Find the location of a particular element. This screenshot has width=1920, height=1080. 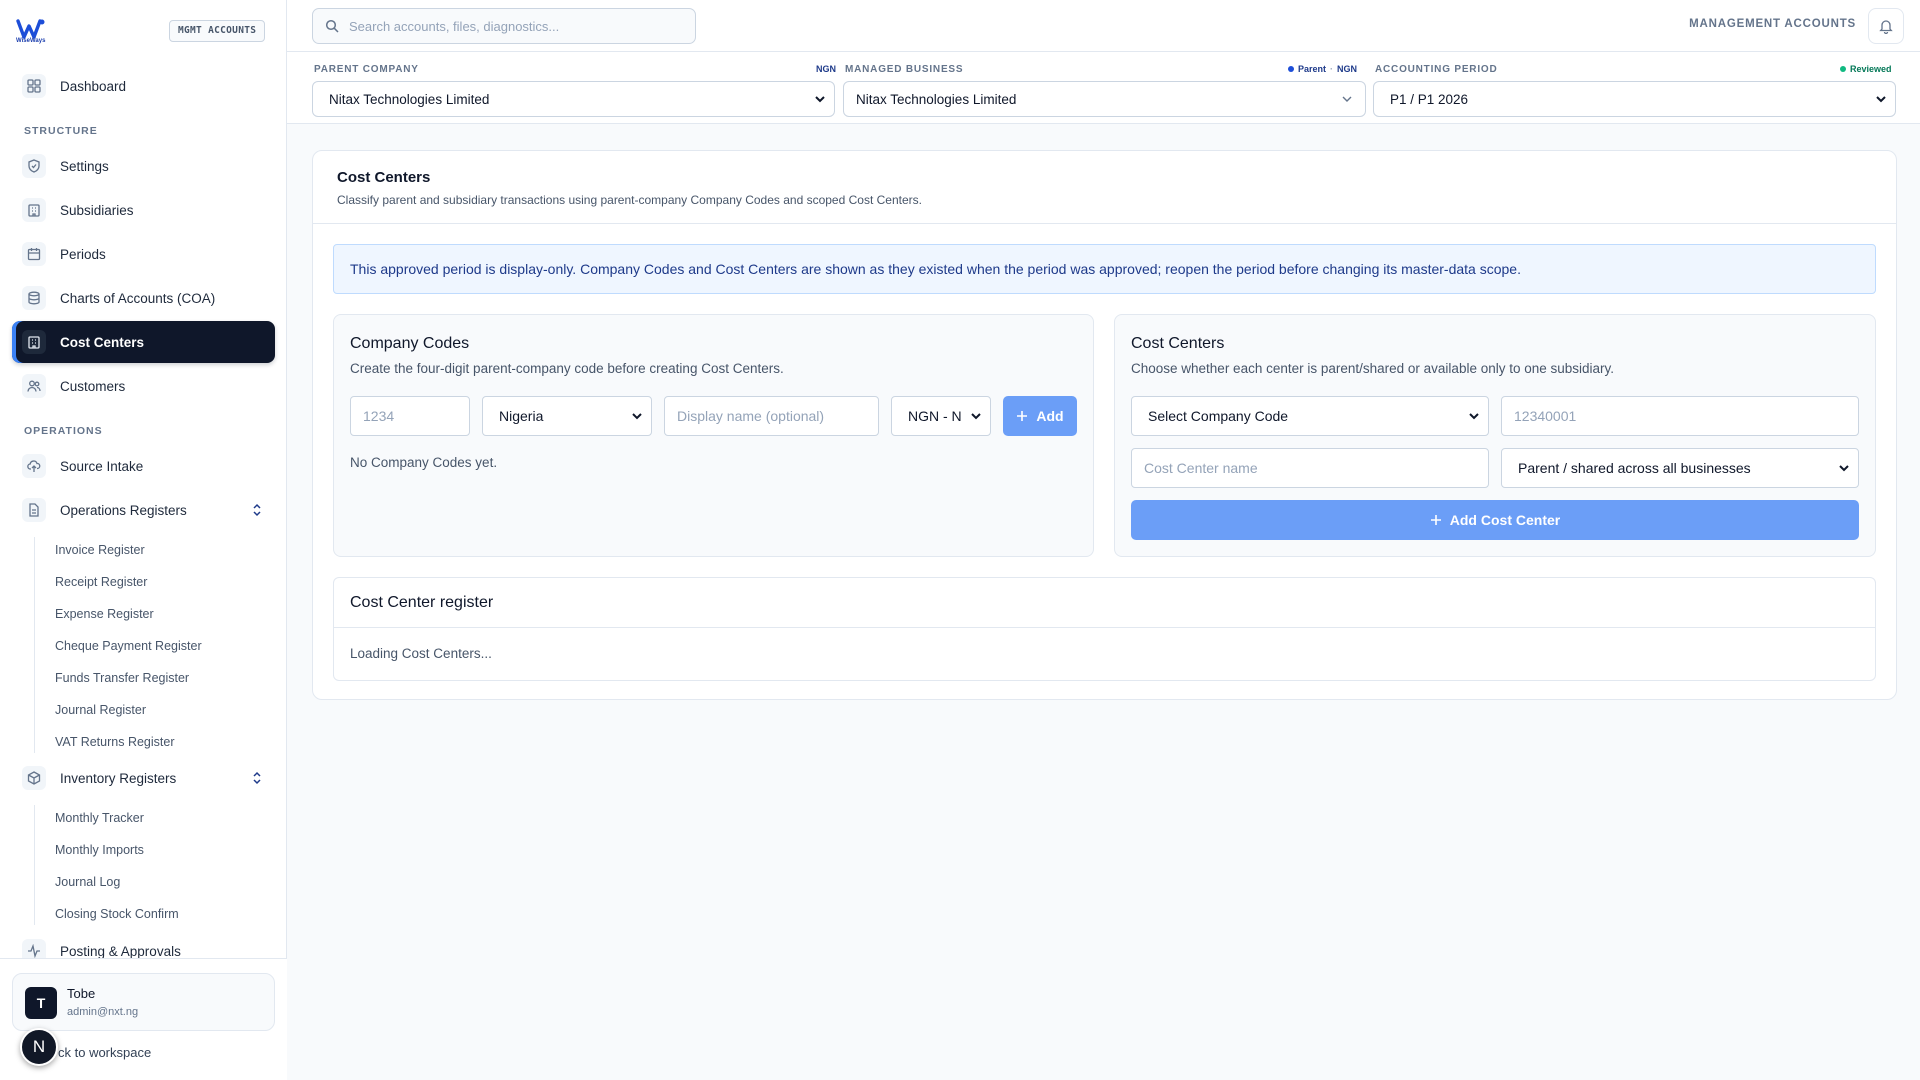

logo-text: WiseWays is located at coordinates (31, 41).